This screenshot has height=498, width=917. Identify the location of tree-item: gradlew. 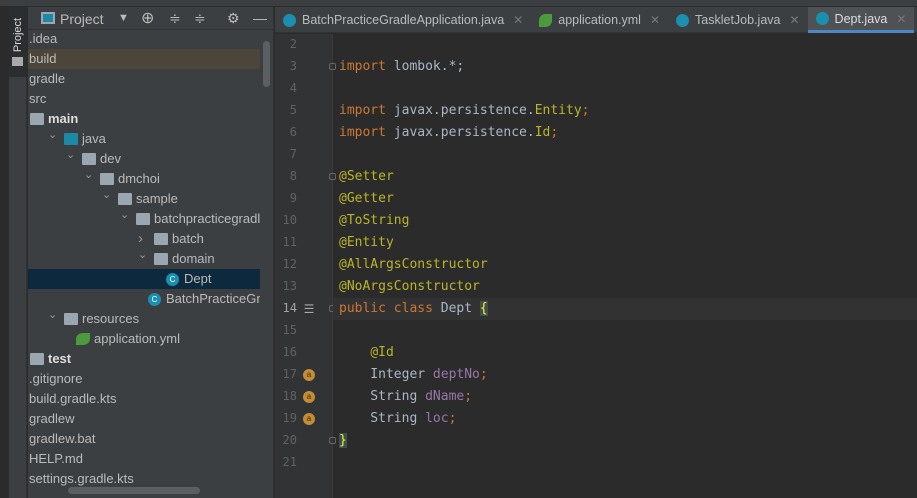
(144, 419).